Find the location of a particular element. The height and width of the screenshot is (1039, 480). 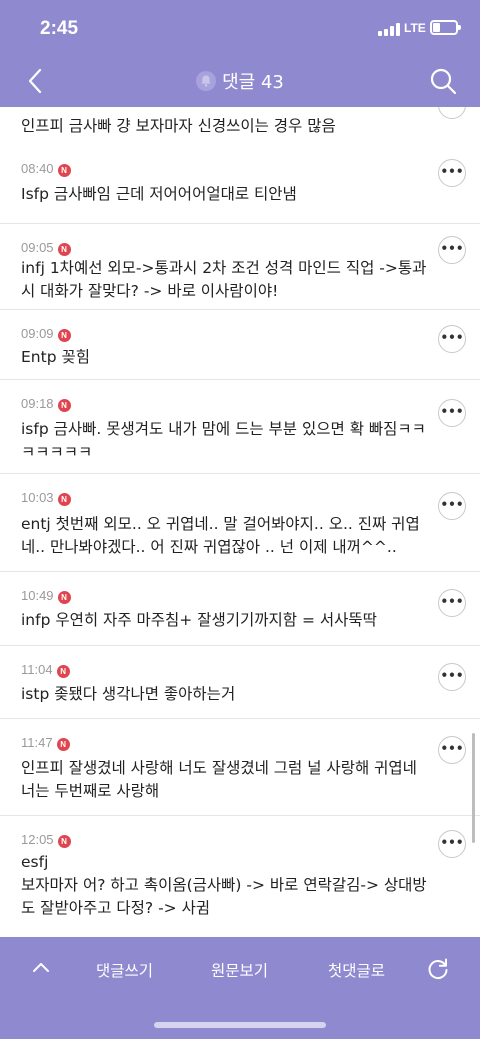

network-label: LTE is located at coordinates (415, 28).